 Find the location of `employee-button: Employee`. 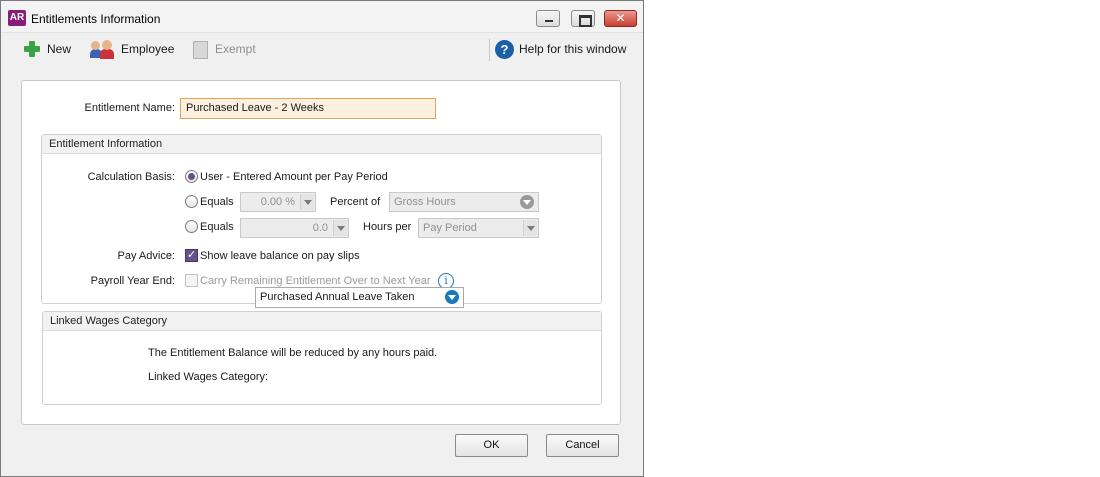

employee-button: Employee is located at coordinates (132, 49).